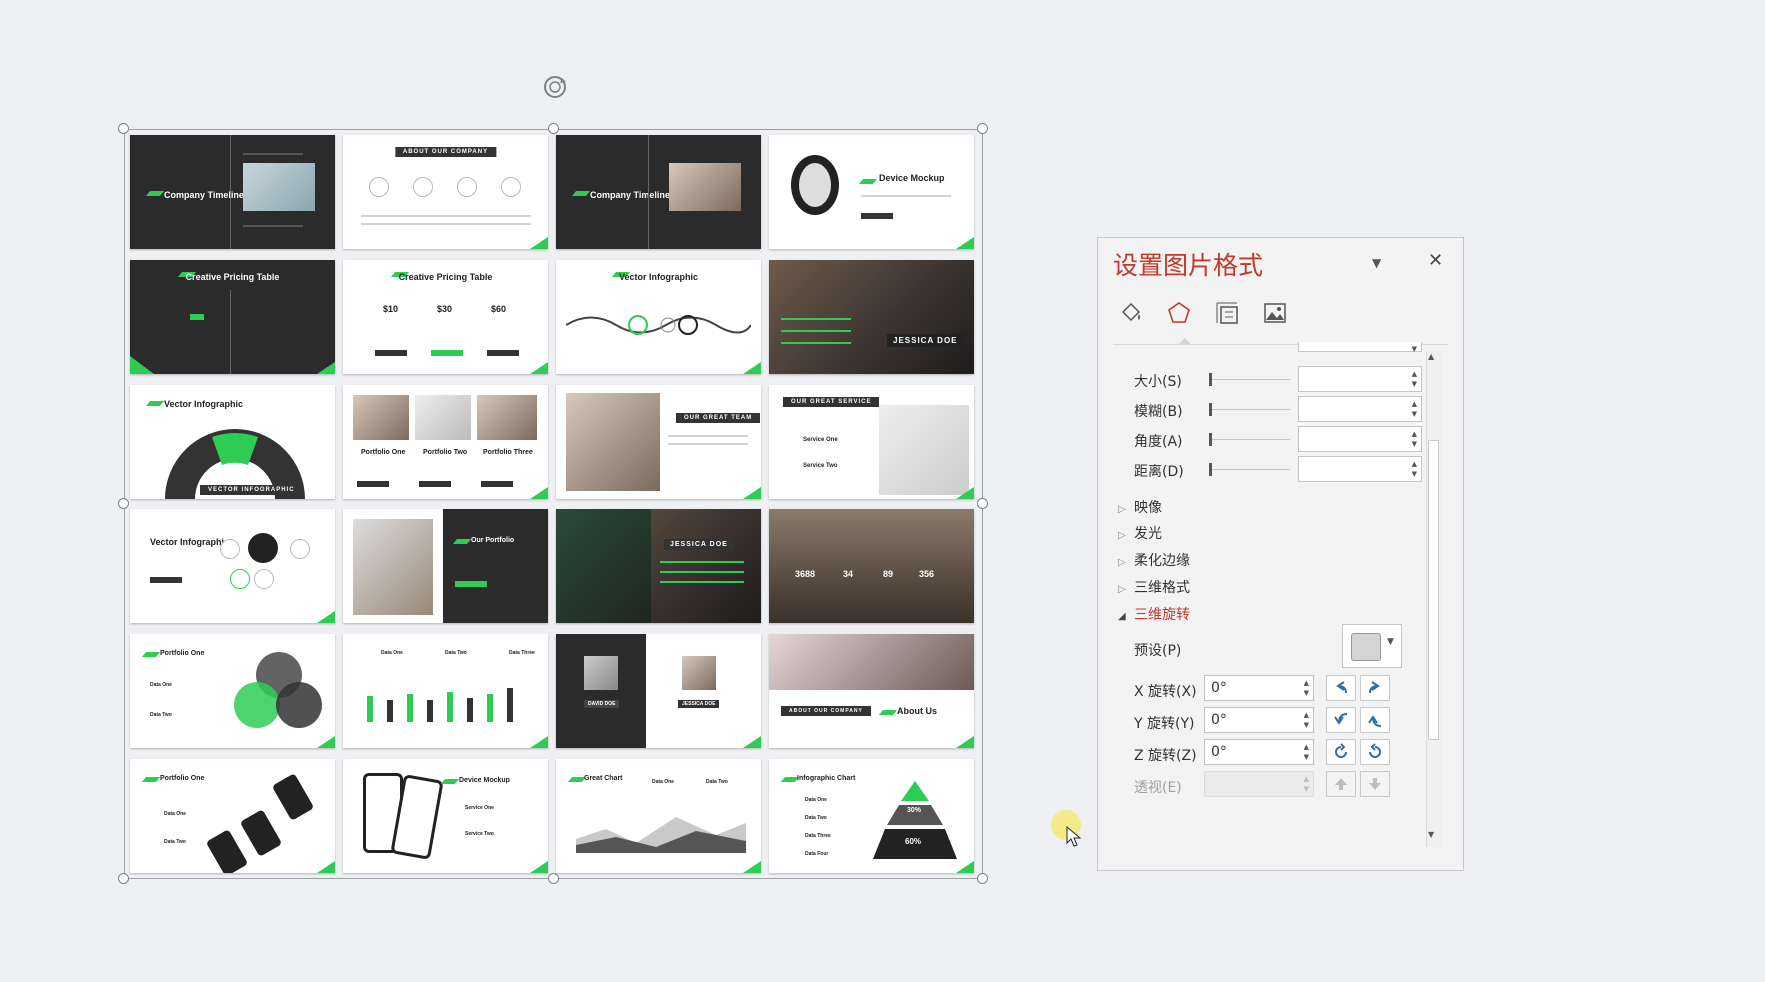 The width and height of the screenshot is (1765, 982). I want to click on slide-title: Great Chart, so click(603, 778).